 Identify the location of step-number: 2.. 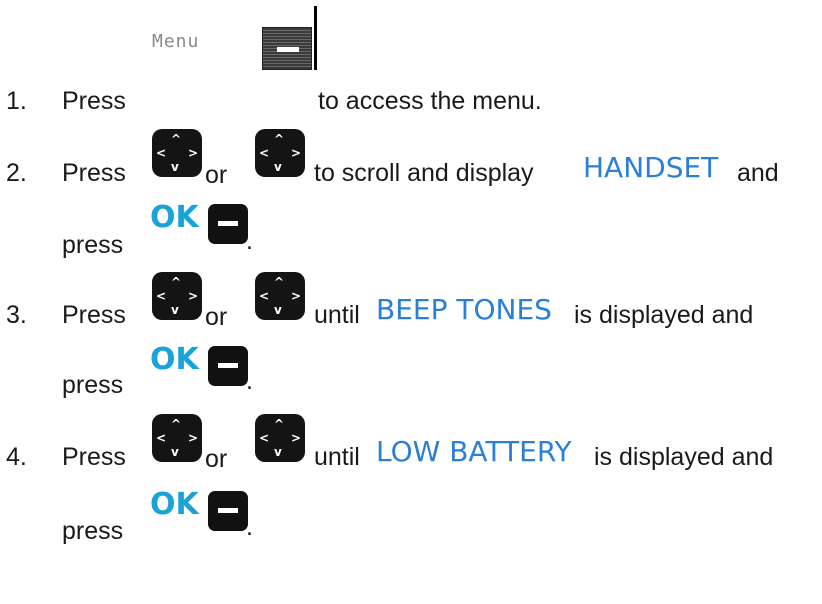
(16, 173).